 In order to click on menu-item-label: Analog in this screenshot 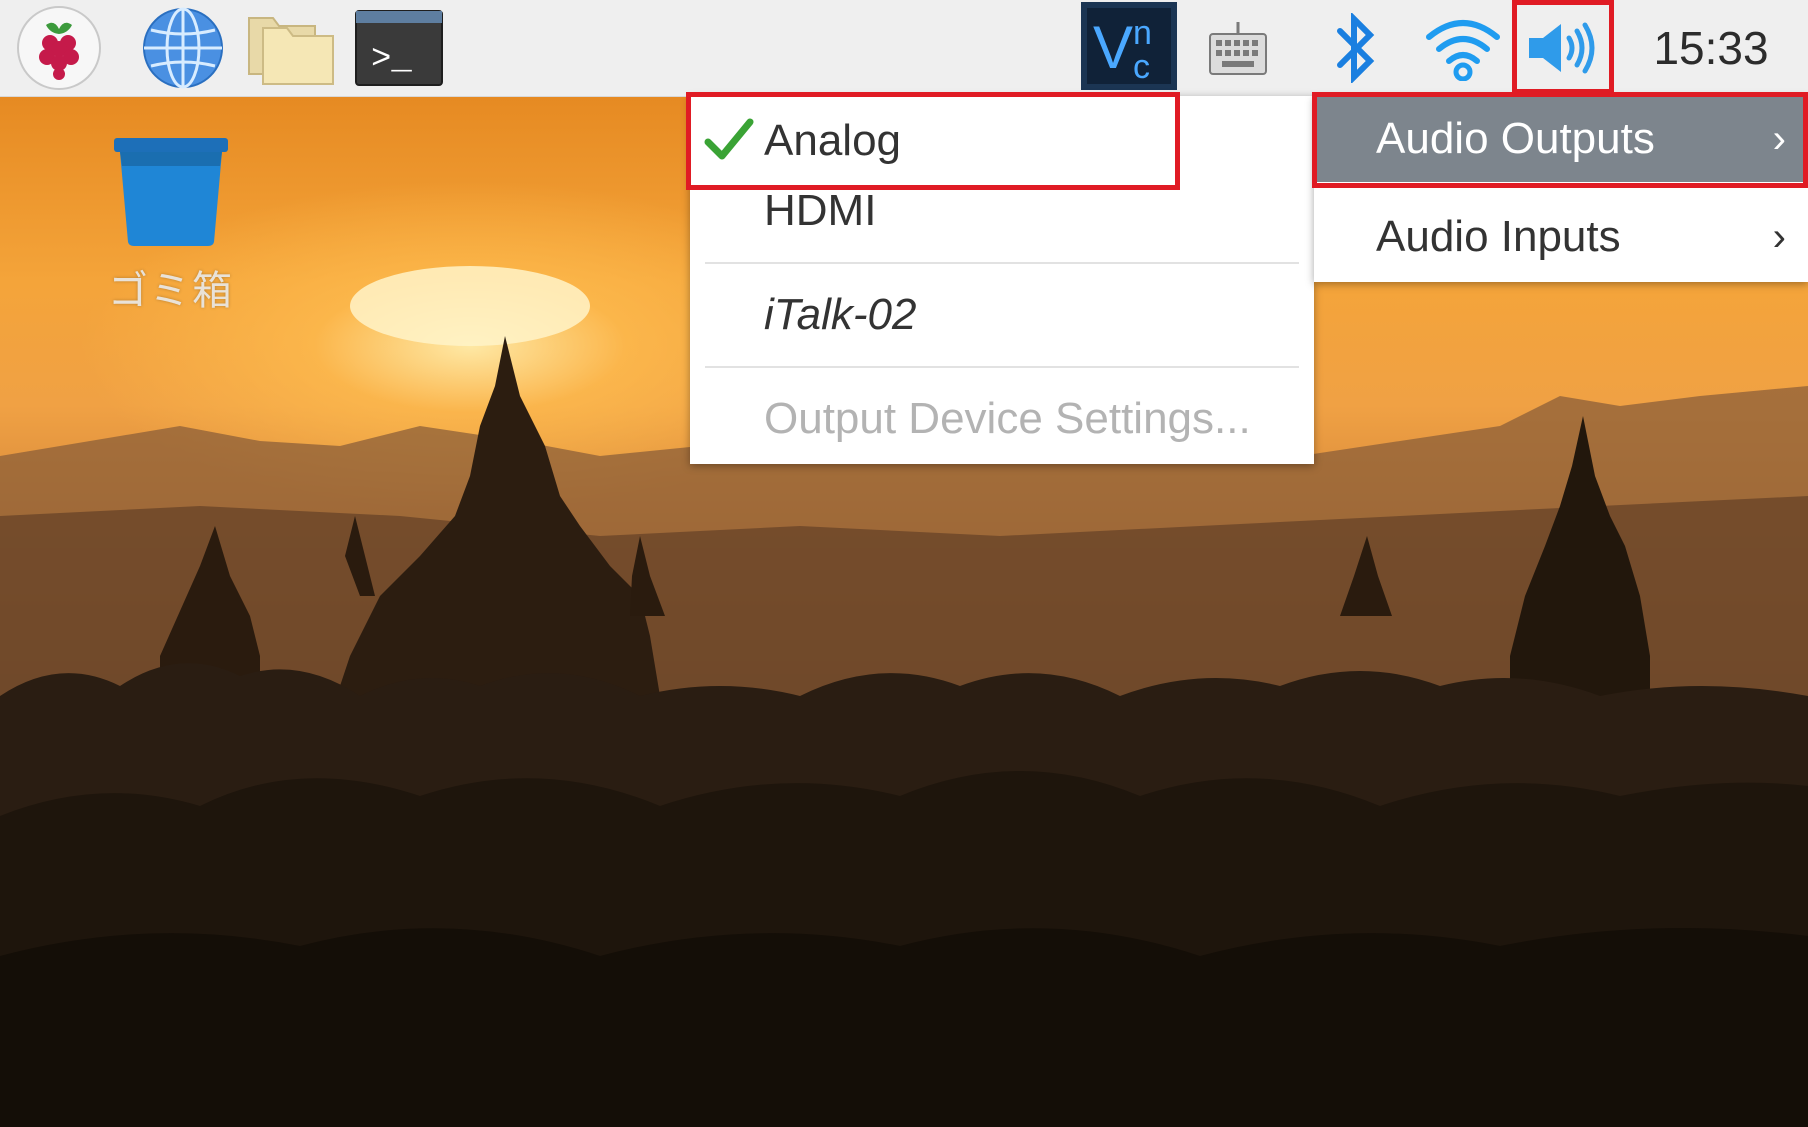, I will do `click(833, 140)`.